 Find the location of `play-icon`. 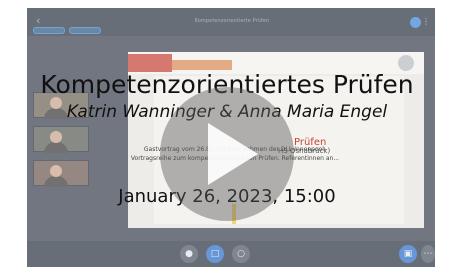

play-icon is located at coordinates (233, 154).